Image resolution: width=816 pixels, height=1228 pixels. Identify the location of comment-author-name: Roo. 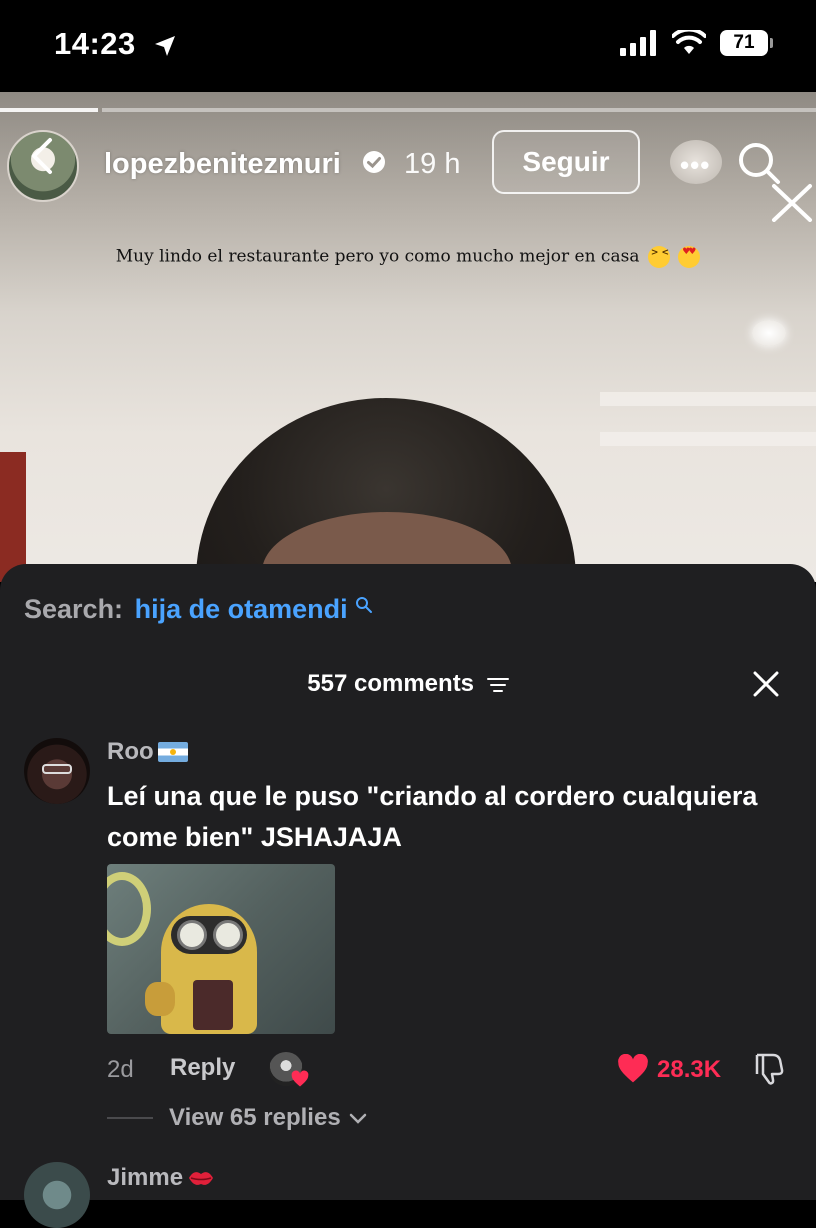
(130, 751).